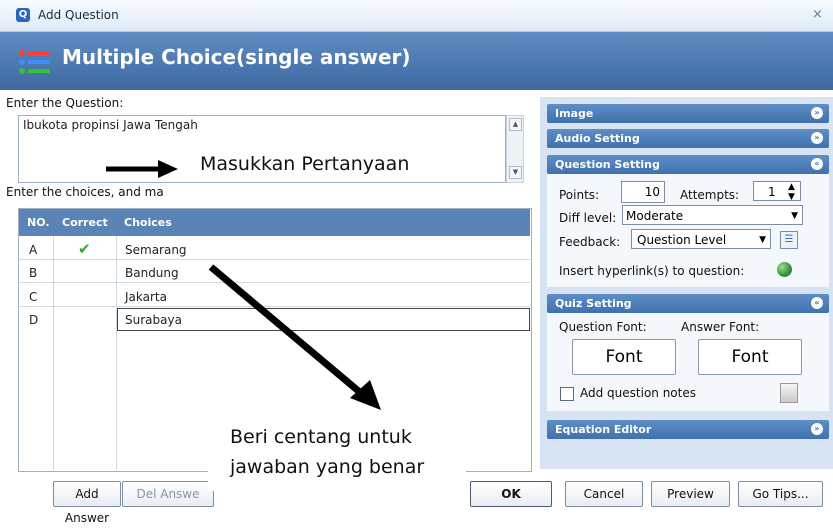 The image size is (833, 530). I want to click on arrow-down-right-icon, so click(294, 337).